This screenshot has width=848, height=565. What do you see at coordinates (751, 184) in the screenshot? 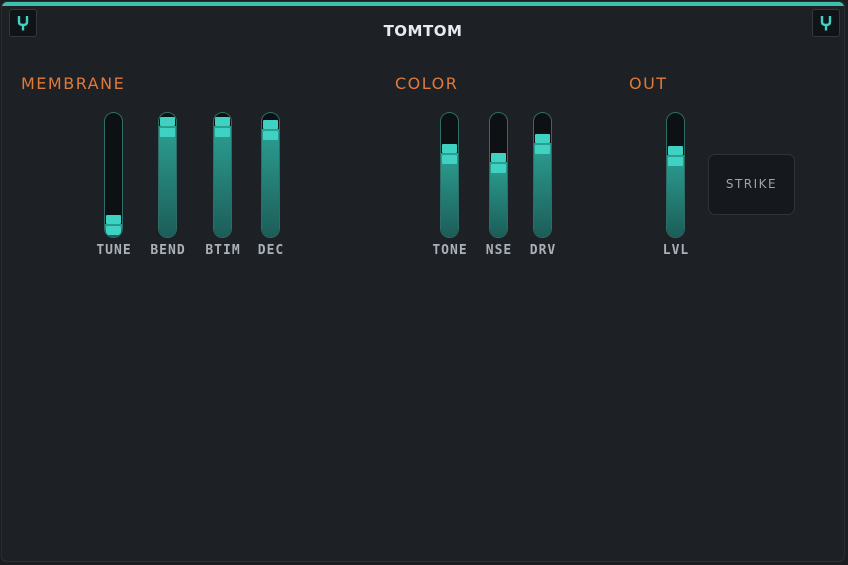
I see `strike-button: STRIKE` at bounding box center [751, 184].